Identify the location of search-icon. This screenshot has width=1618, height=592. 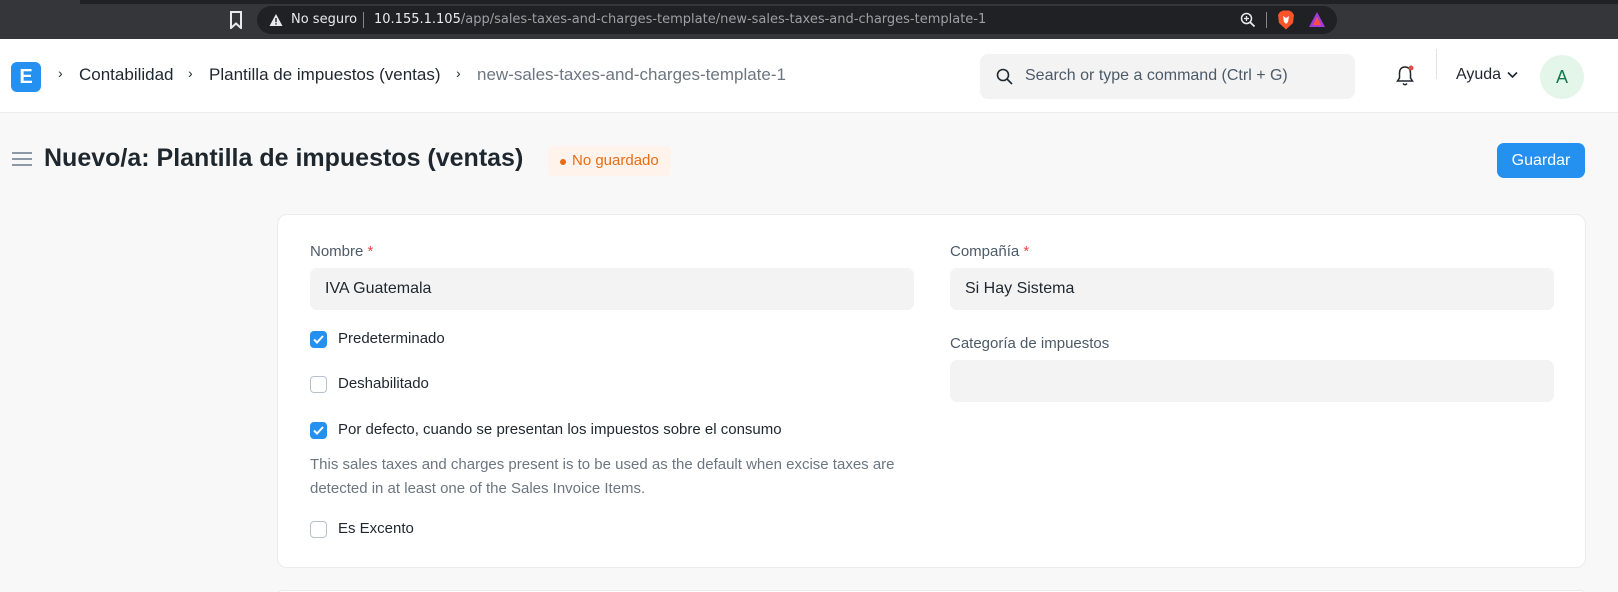
(1004, 76).